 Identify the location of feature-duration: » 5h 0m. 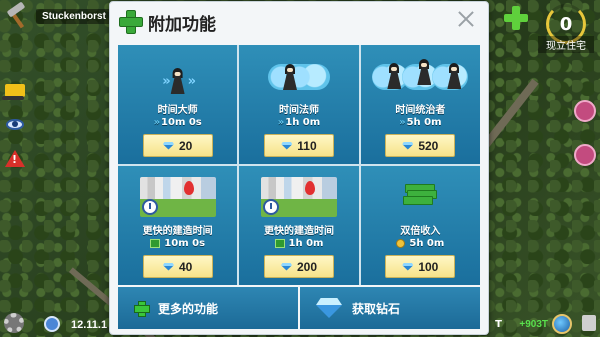
(420, 122).